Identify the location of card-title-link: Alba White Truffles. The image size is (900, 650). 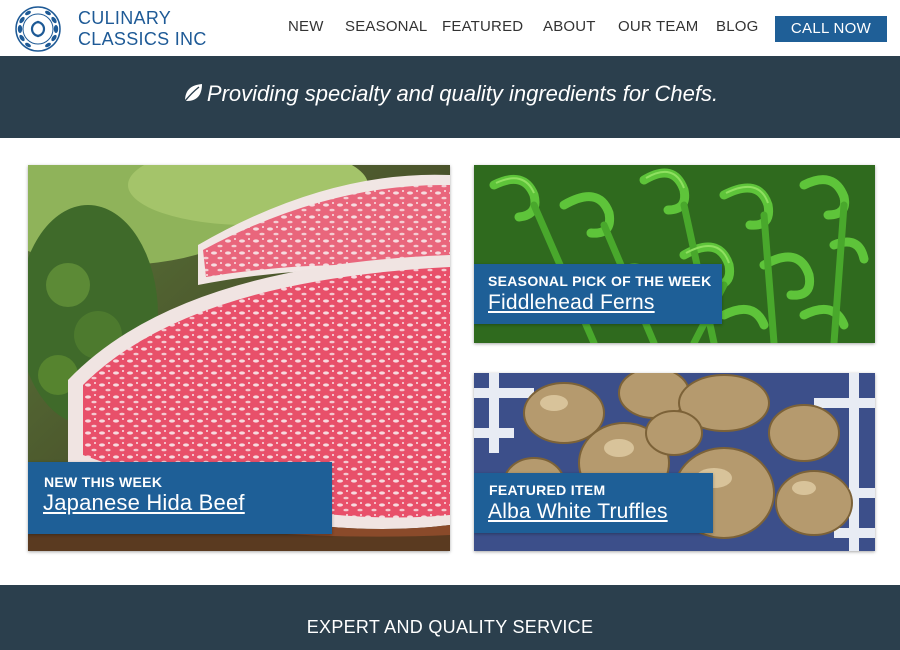
(578, 512).